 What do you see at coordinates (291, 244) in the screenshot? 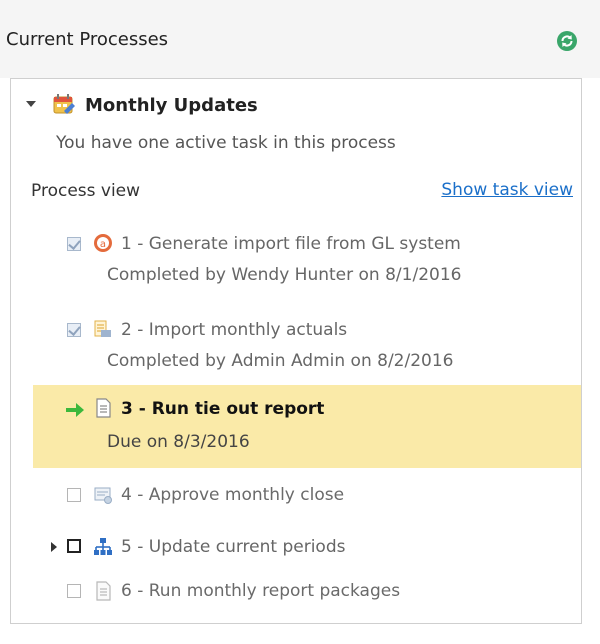
I see `task-name: 1 - Generate import file from GL system` at bounding box center [291, 244].